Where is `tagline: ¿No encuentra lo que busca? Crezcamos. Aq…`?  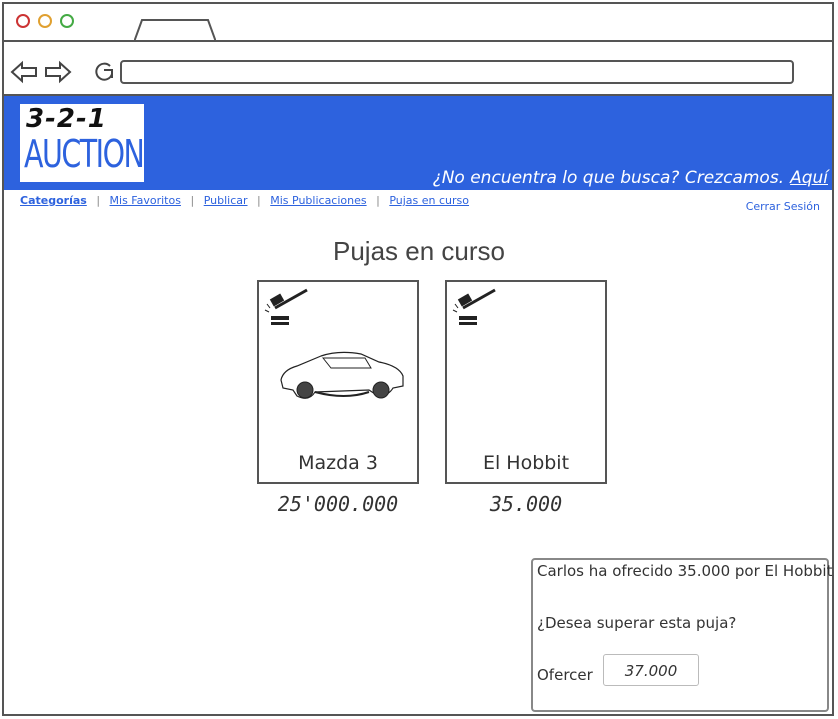
tagline: ¿No encuentra lo que busca? Crezcamos. Aq… is located at coordinates (630, 178).